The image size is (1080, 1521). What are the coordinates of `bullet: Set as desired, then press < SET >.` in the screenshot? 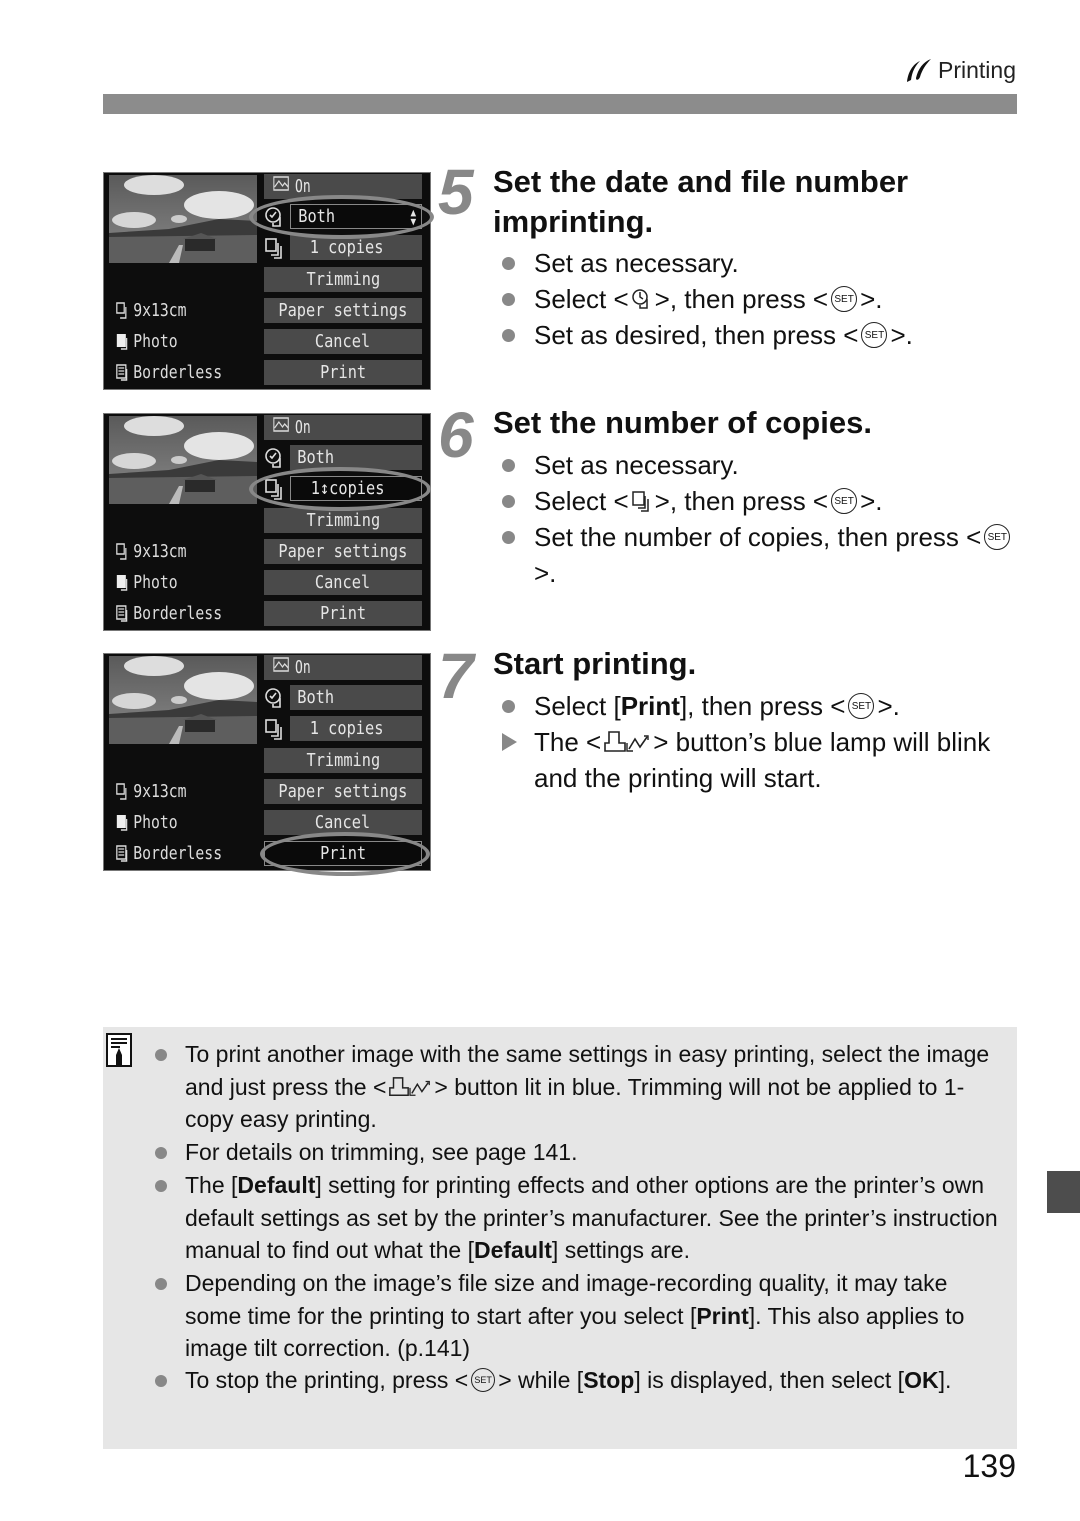 It's located at (758, 335).